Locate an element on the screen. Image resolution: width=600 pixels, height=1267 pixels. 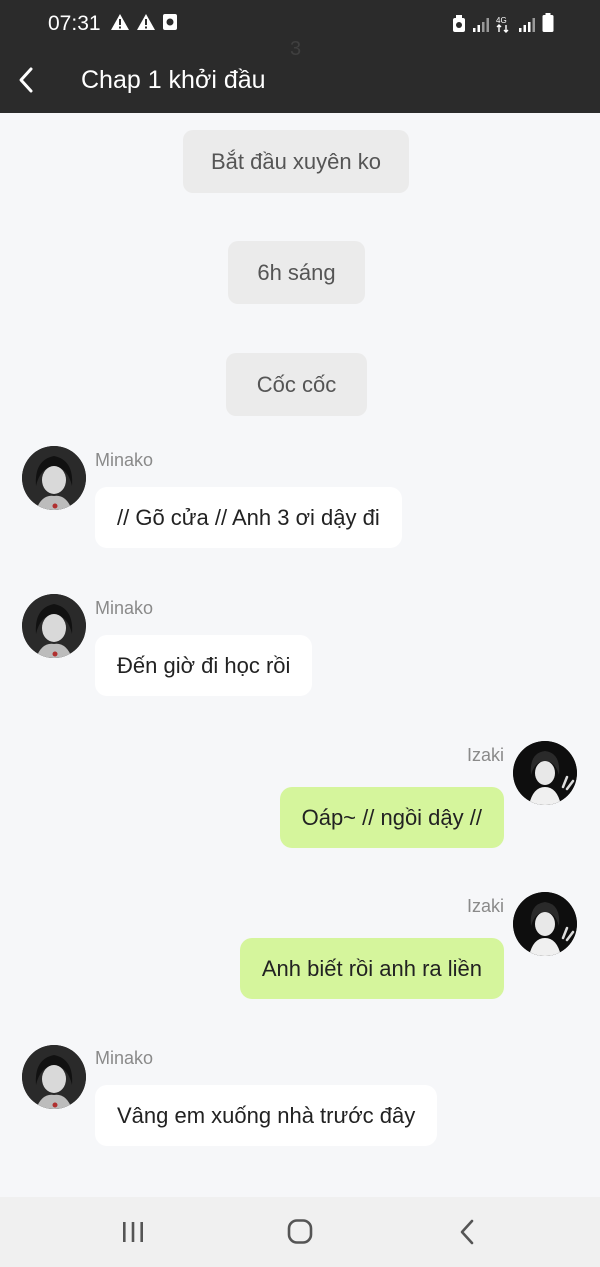
message-bubble: // Gõ cửa // Anh 3 ơi dậy đi is located at coordinates (248, 517).